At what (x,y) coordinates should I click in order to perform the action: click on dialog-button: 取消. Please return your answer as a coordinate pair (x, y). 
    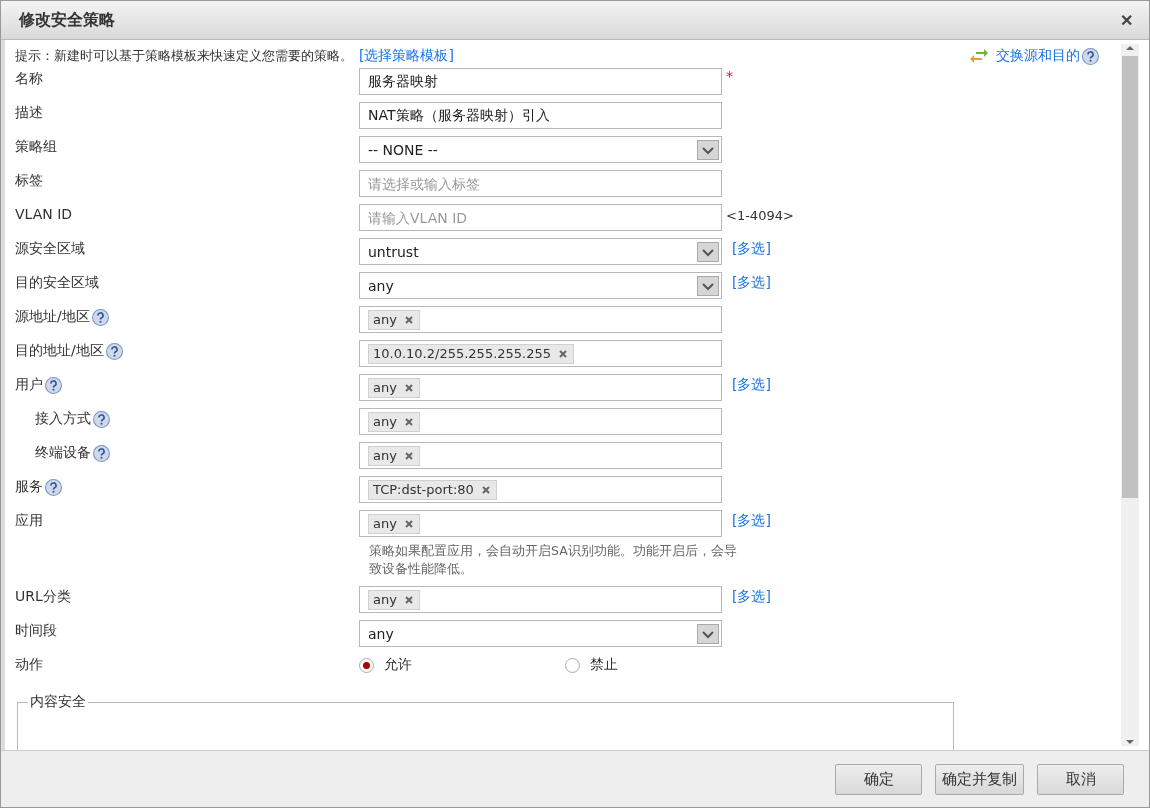
    Looking at the image, I should click on (1080, 779).